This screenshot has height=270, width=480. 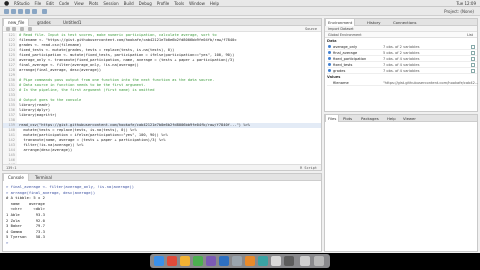 I want to click on menu-profile: Profile, so click(x=163, y=3).